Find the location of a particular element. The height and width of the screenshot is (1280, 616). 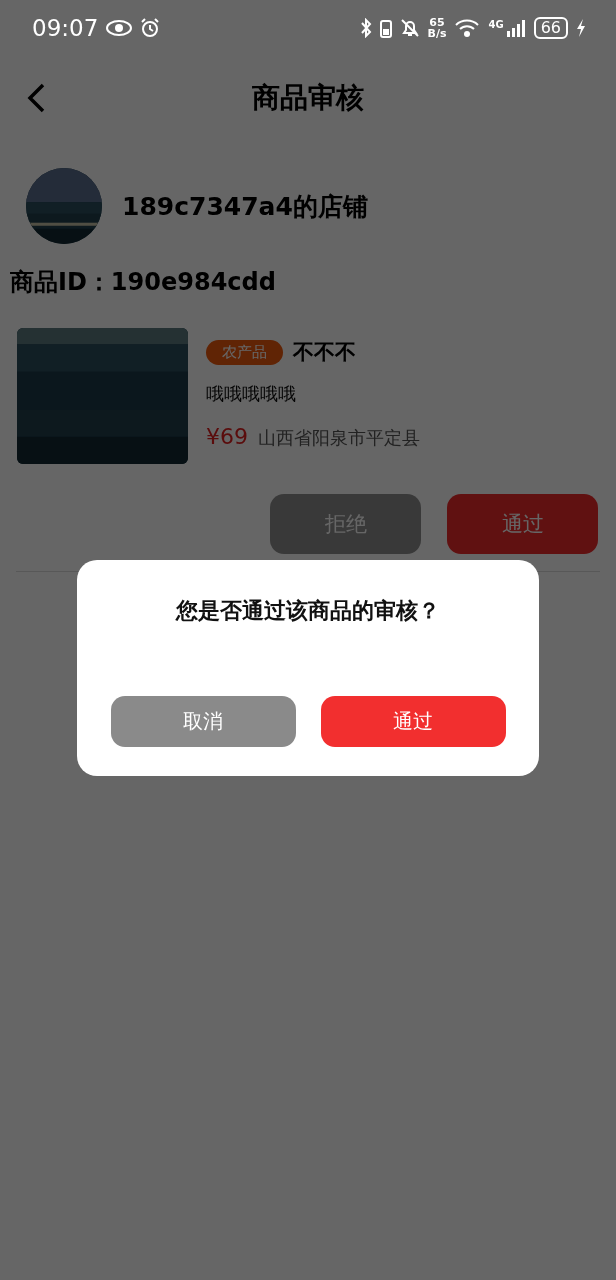

product-name: 不不不 is located at coordinates (324, 352).